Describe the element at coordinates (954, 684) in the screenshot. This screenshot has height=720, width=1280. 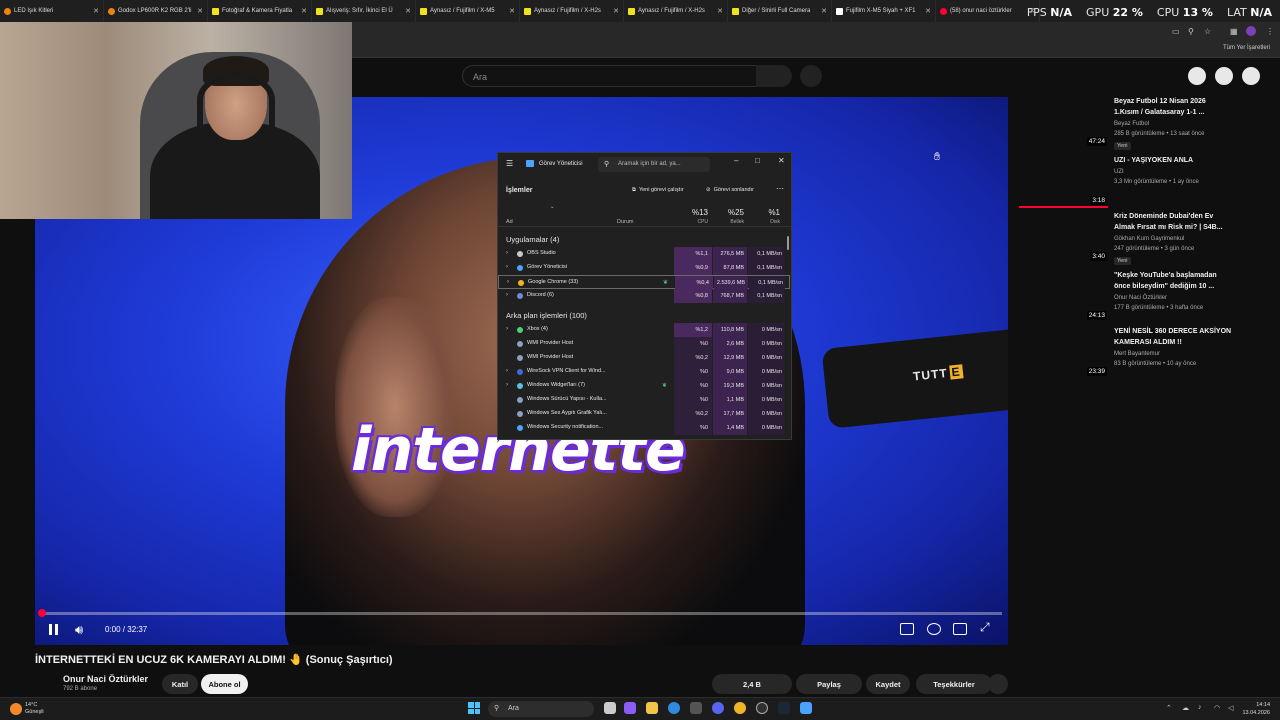
I see `thanks-button: Teşekkürler` at that location.